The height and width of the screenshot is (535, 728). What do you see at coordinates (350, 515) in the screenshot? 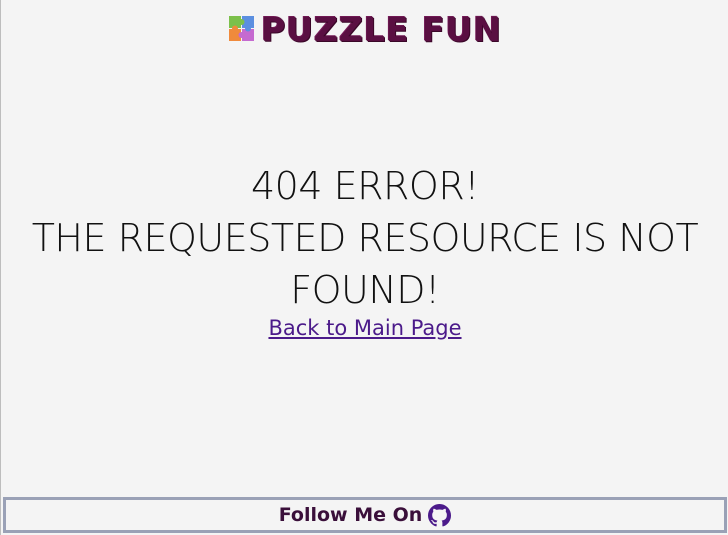
I see `follow-label: Follow Me On` at bounding box center [350, 515].